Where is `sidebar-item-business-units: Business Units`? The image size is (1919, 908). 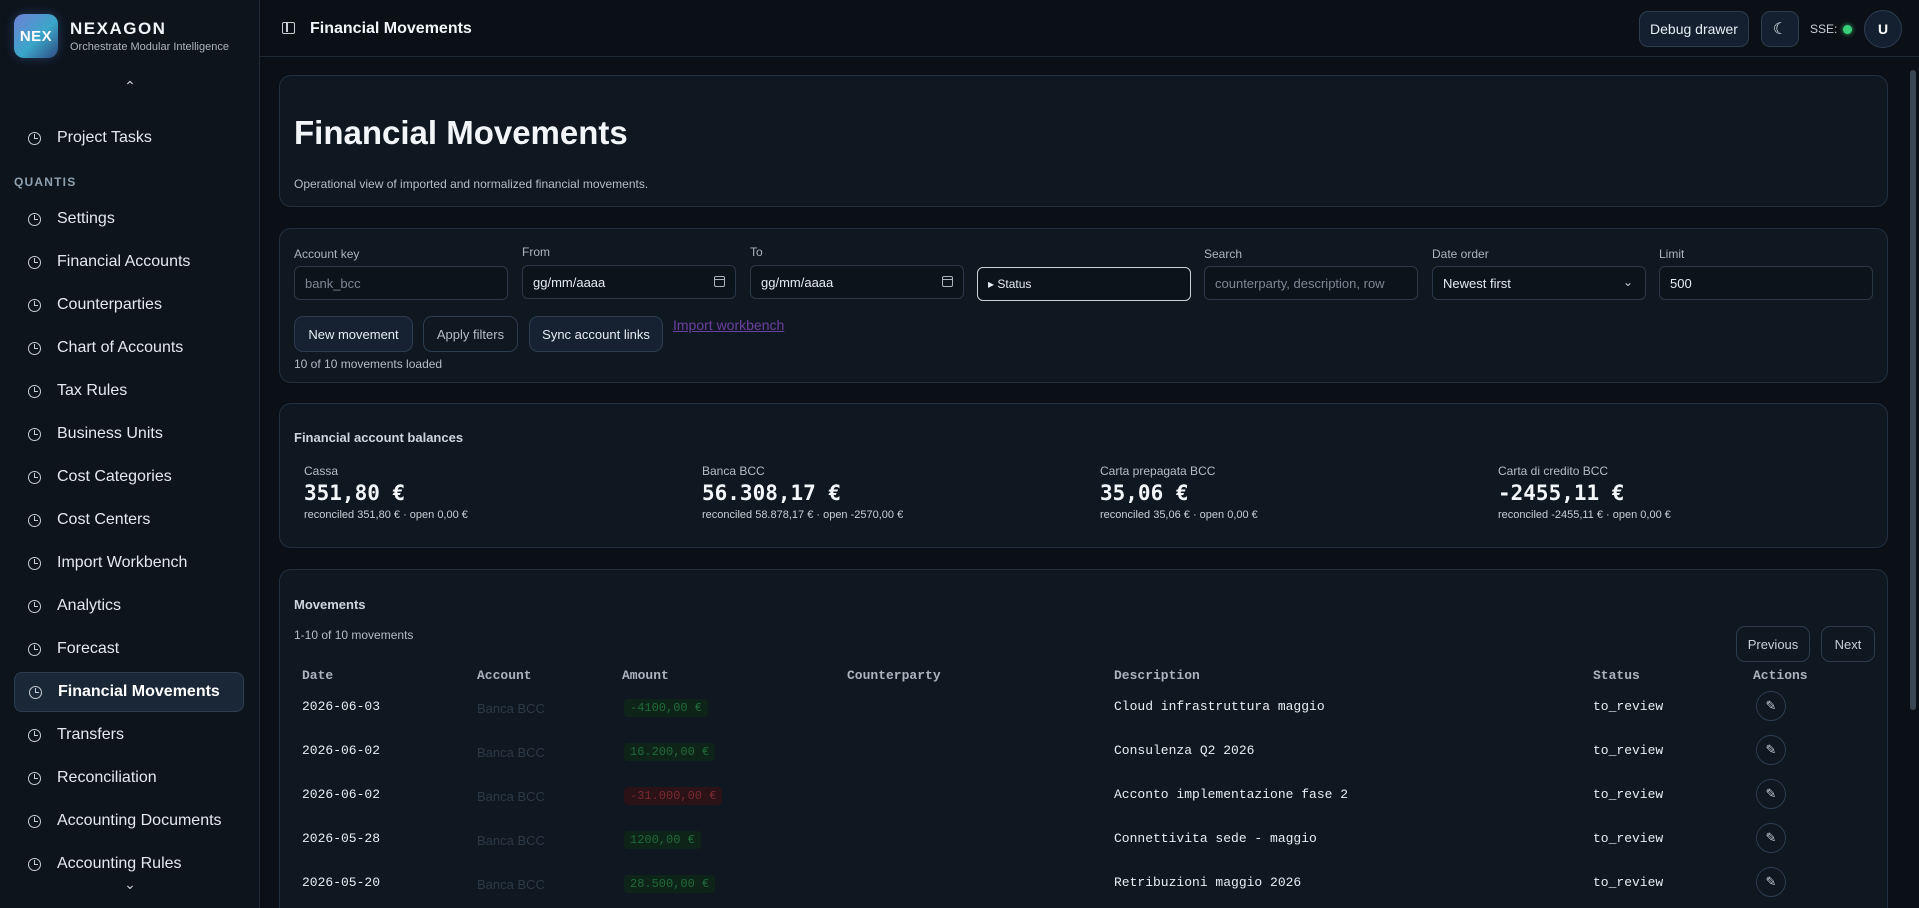
sidebar-item-business-units: Business Units is located at coordinates (129, 434).